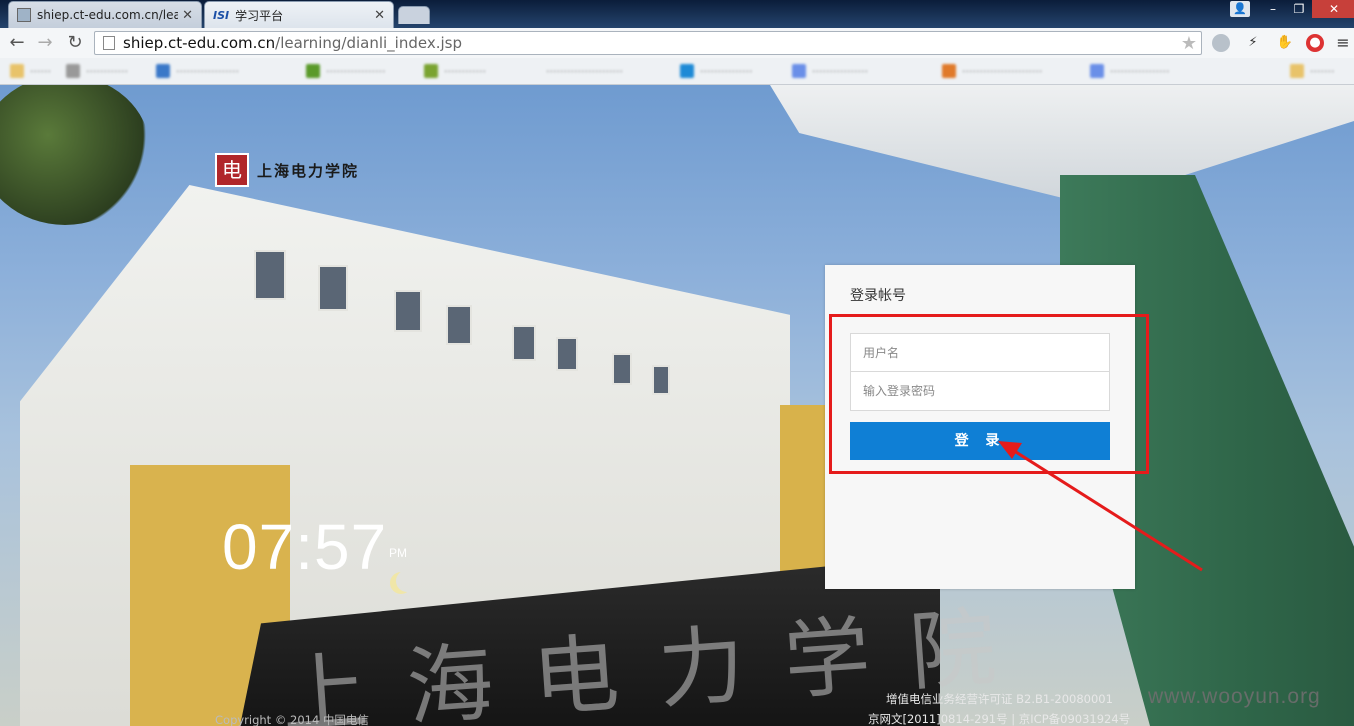 This screenshot has width=1354, height=726. Describe the element at coordinates (414, 15) in the screenshot. I see `new-tab-button` at that location.